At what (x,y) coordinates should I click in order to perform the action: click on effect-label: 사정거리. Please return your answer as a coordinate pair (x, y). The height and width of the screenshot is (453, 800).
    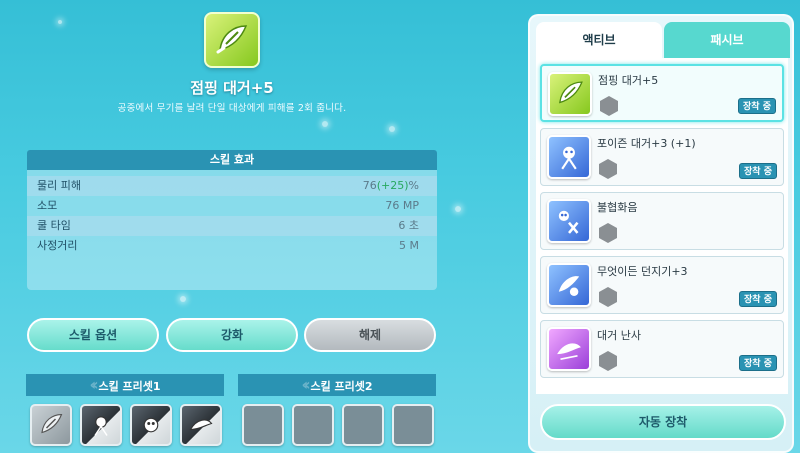
    Looking at the image, I should click on (57, 245).